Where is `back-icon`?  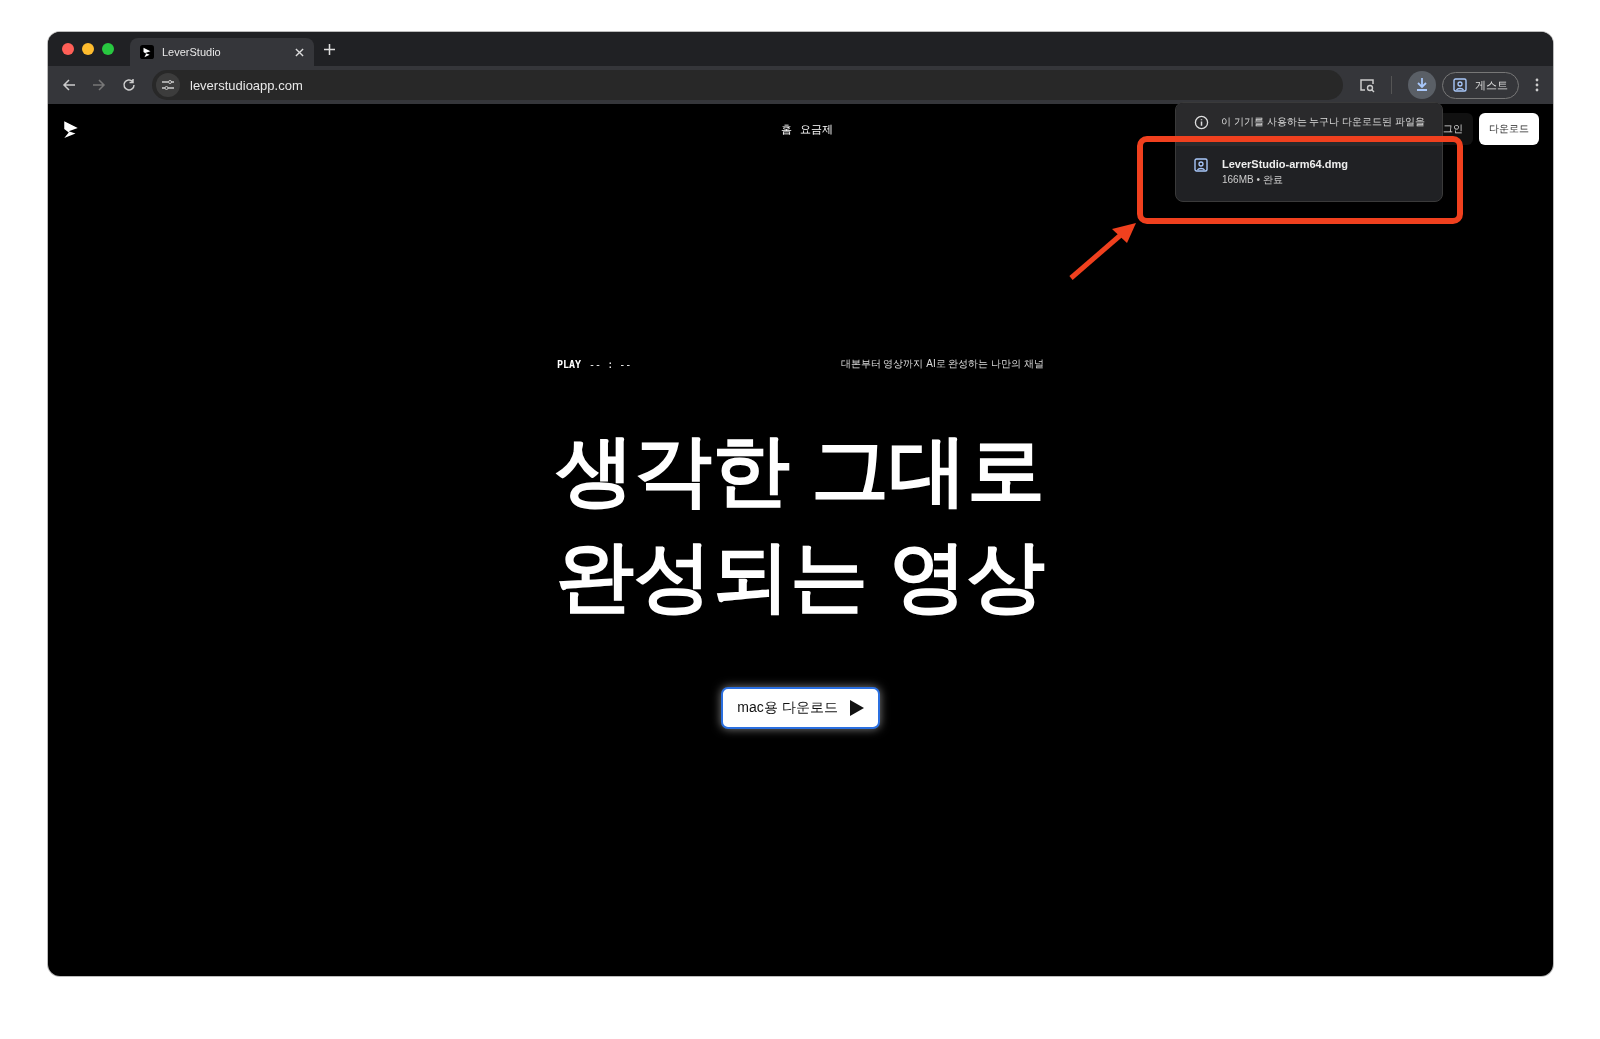
back-icon is located at coordinates (69, 85).